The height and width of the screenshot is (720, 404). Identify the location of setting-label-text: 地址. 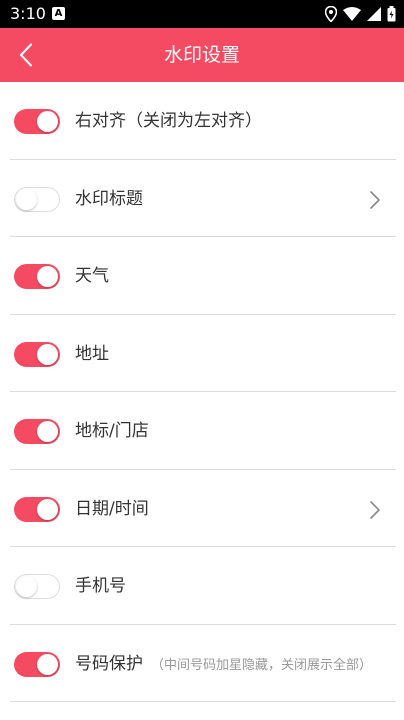
(92, 353).